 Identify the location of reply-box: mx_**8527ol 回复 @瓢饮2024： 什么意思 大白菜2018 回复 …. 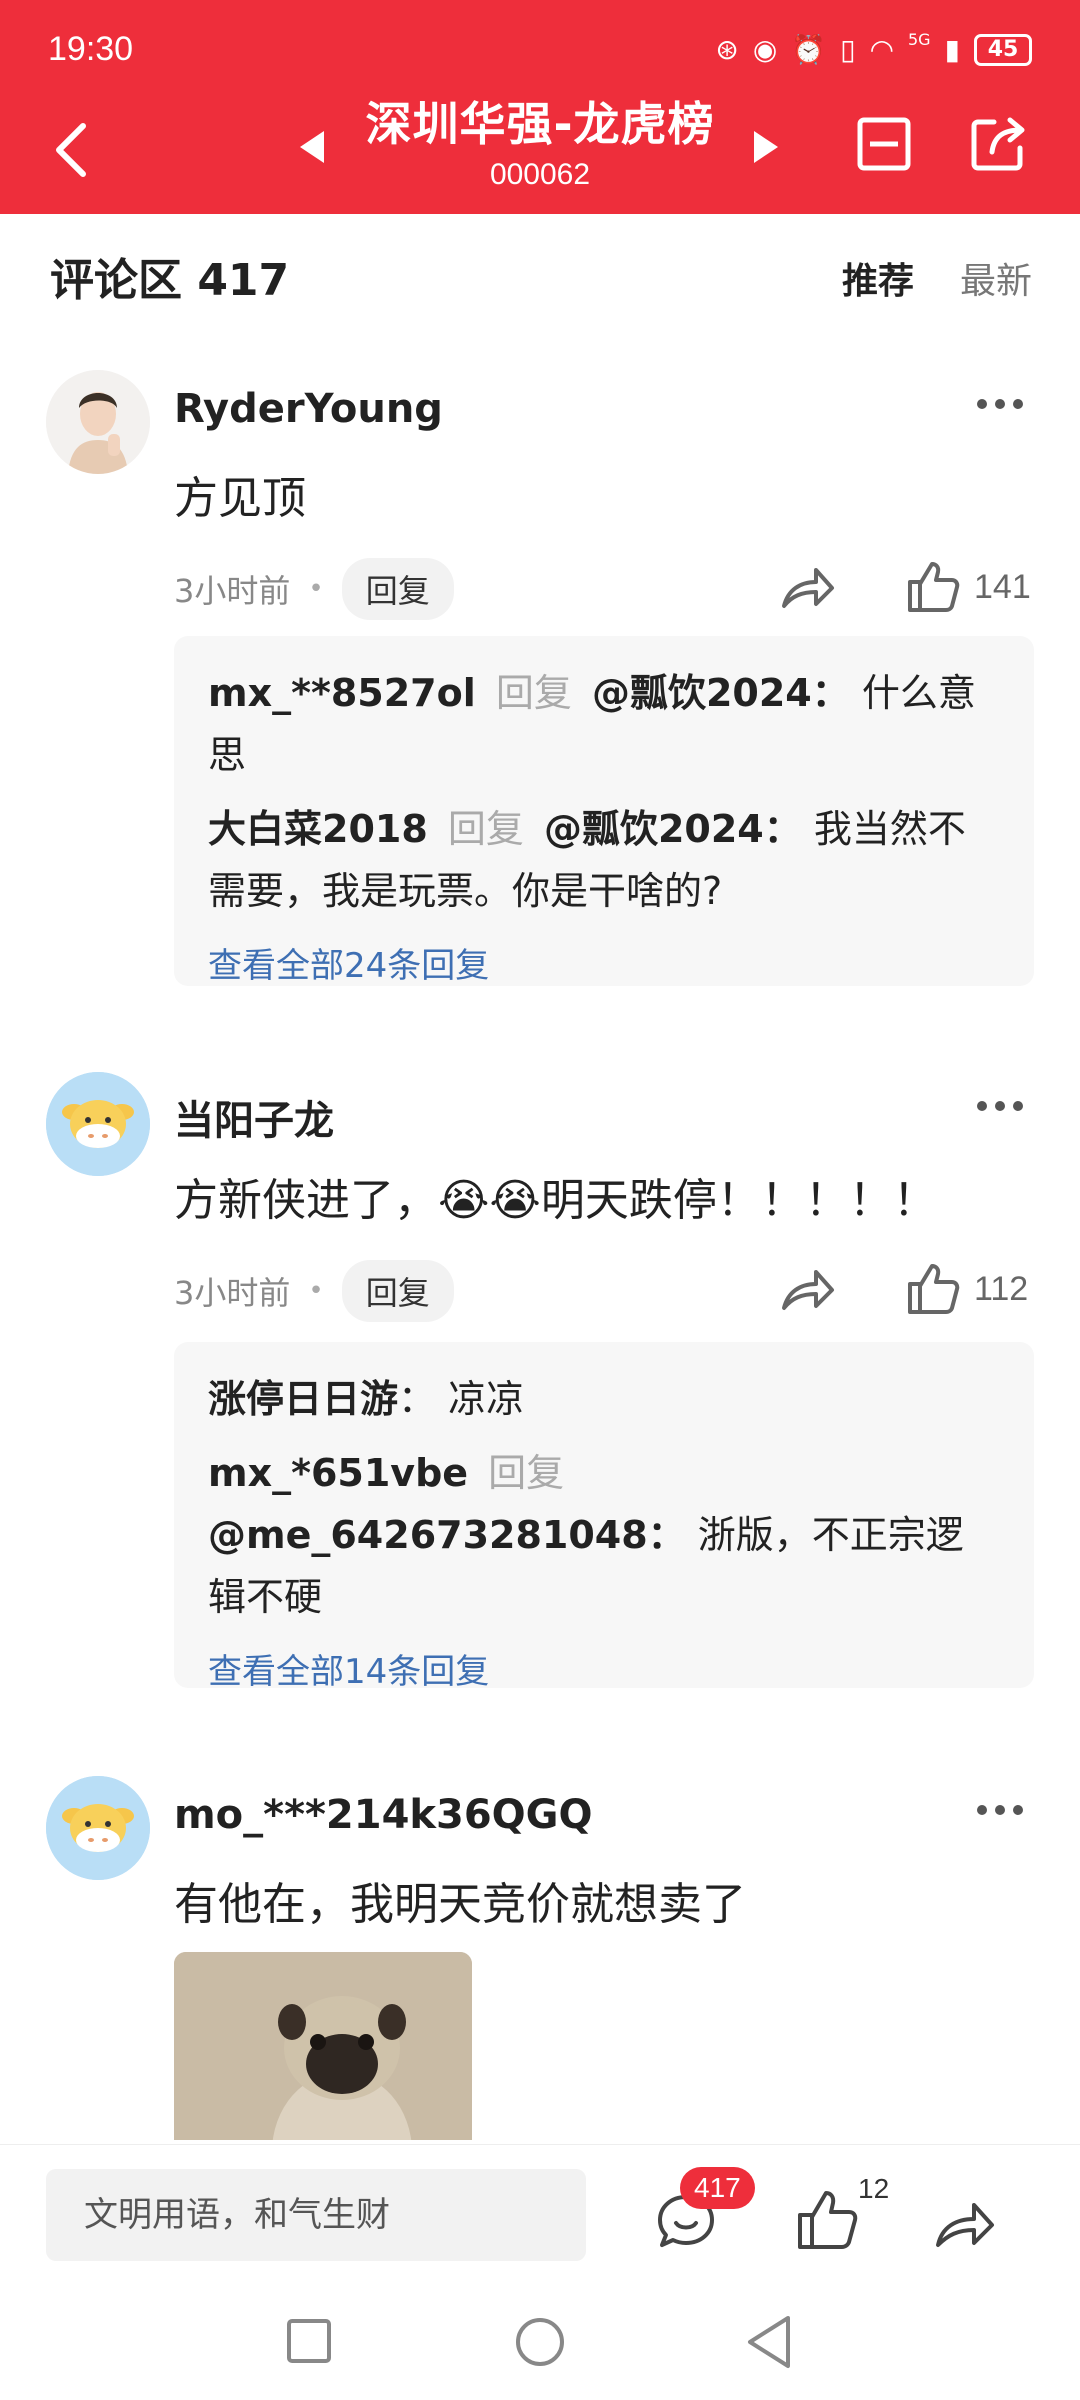
(604, 811).